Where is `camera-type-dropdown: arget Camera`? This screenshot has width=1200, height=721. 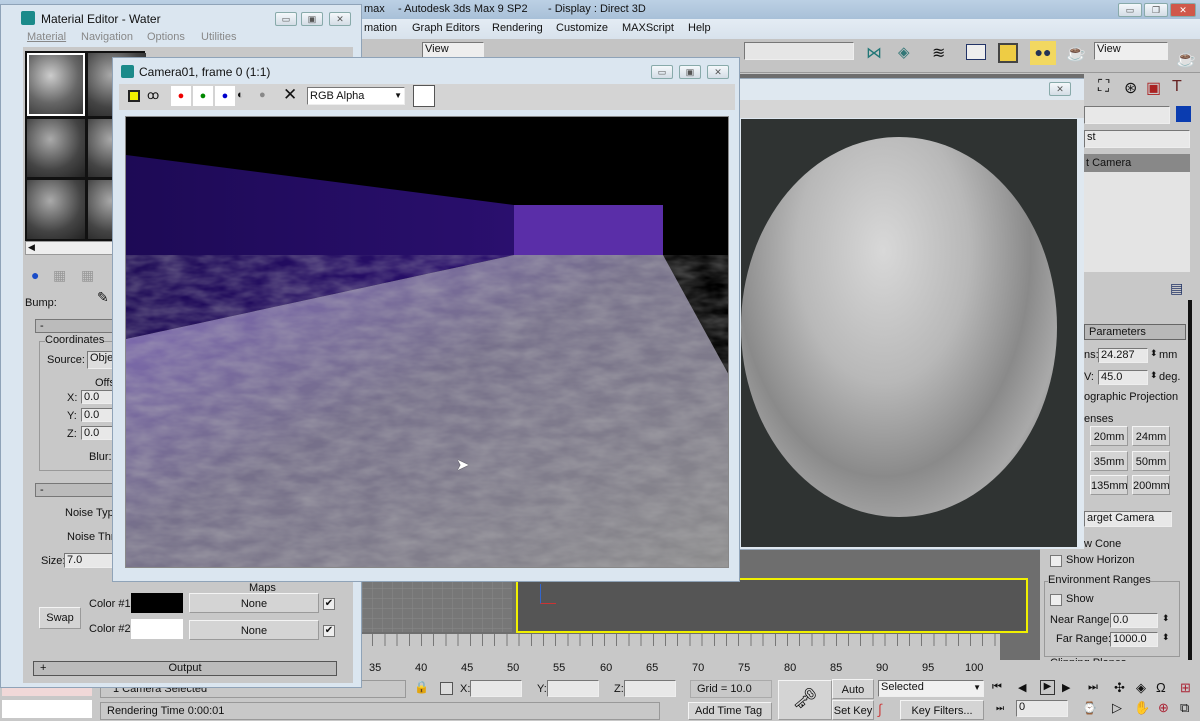
camera-type-dropdown: arget Camera is located at coordinates (1128, 519).